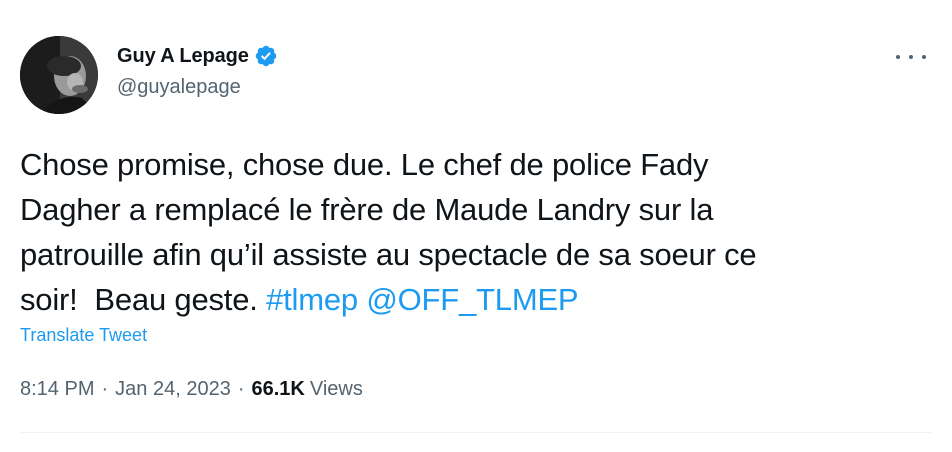 The width and height of the screenshot is (952, 452). What do you see at coordinates (83, 335) in the screenshot?
I see `translate-tweet-link: Translate Tweet` at bounding box center [83, 335].